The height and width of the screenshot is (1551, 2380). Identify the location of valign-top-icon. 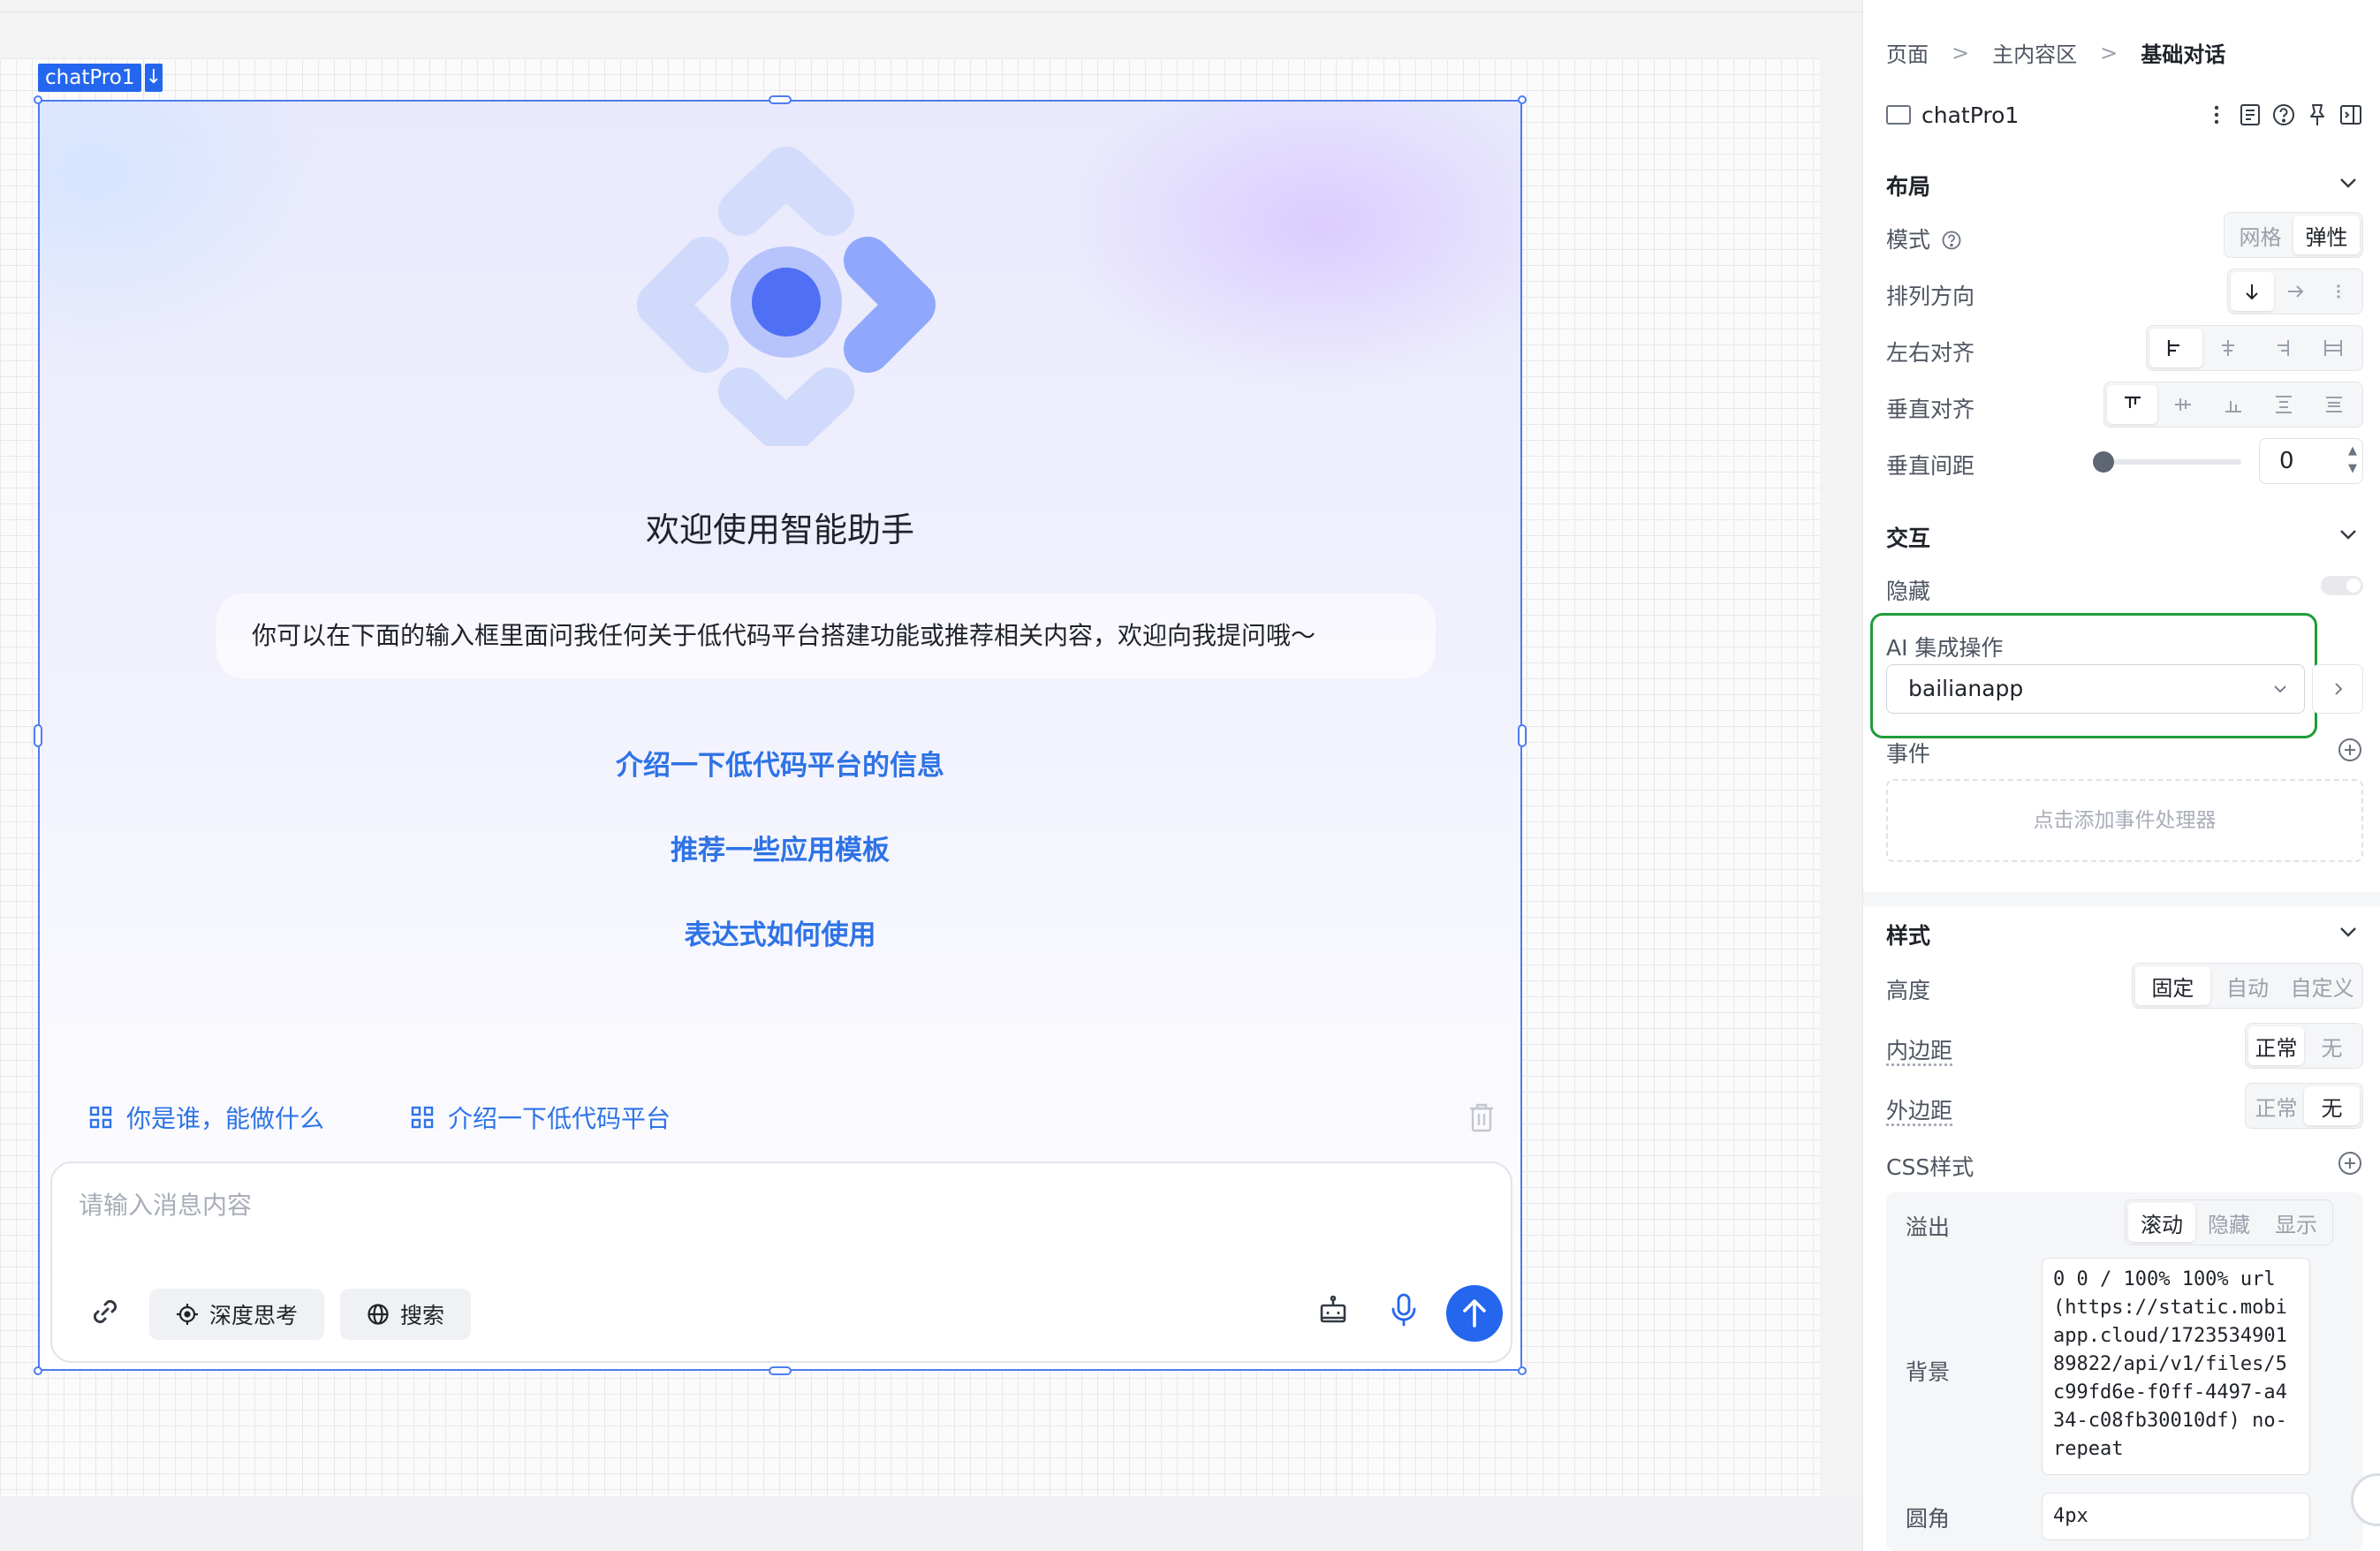
(2133, 402).